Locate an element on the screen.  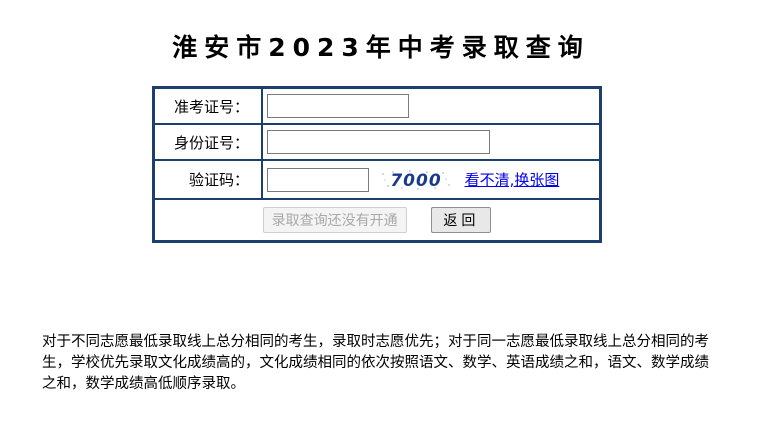
exam-number-cell is located at coordinates (431, 106).